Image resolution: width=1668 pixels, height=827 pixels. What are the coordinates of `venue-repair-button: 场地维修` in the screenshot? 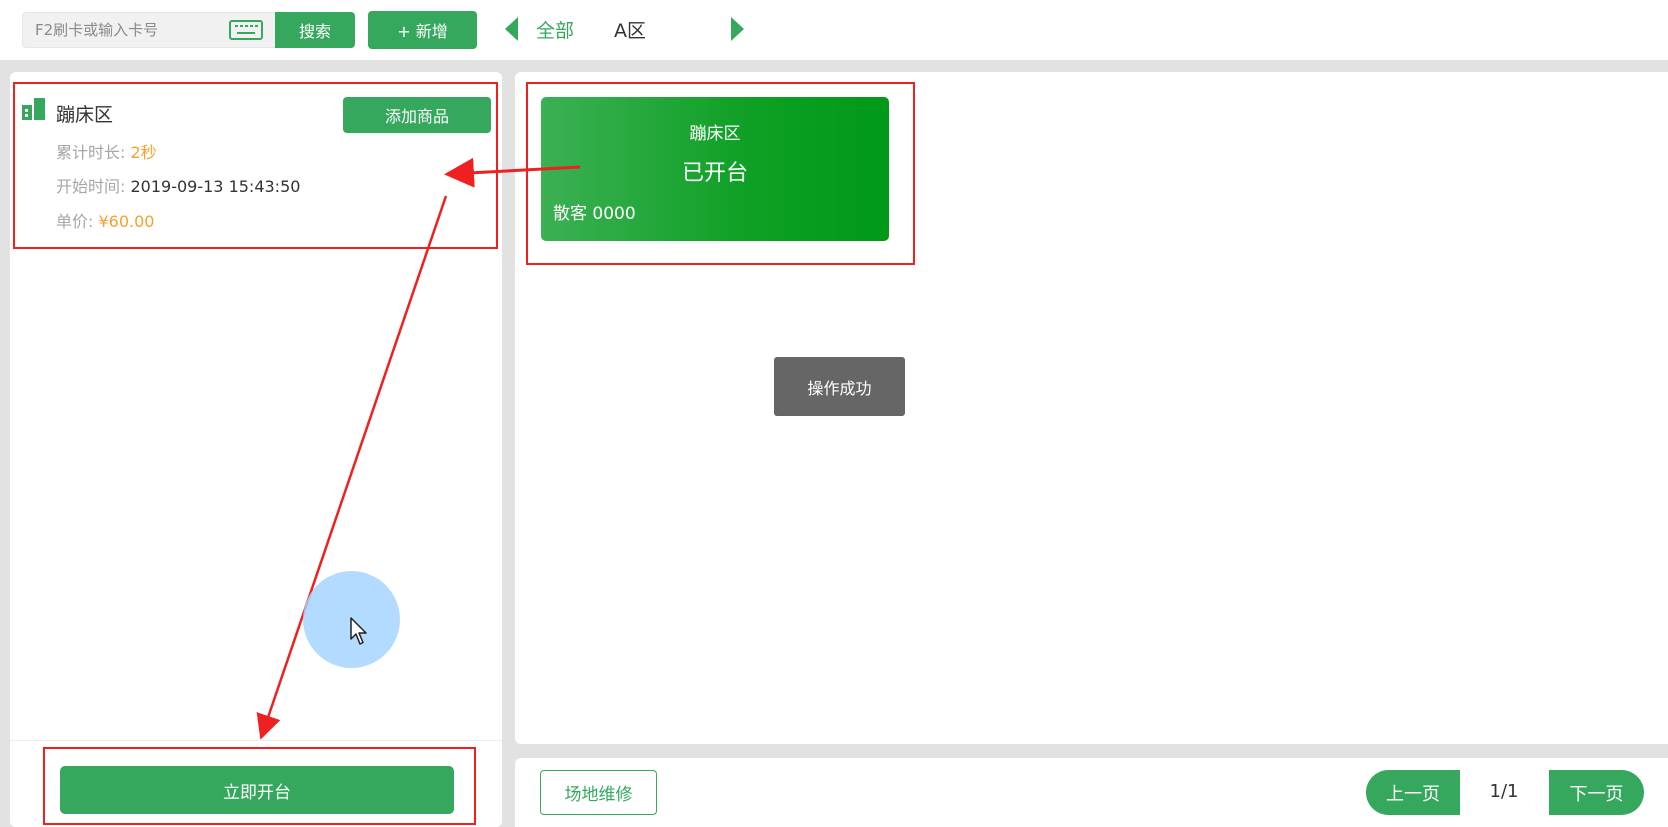 It's located at (598, 792).